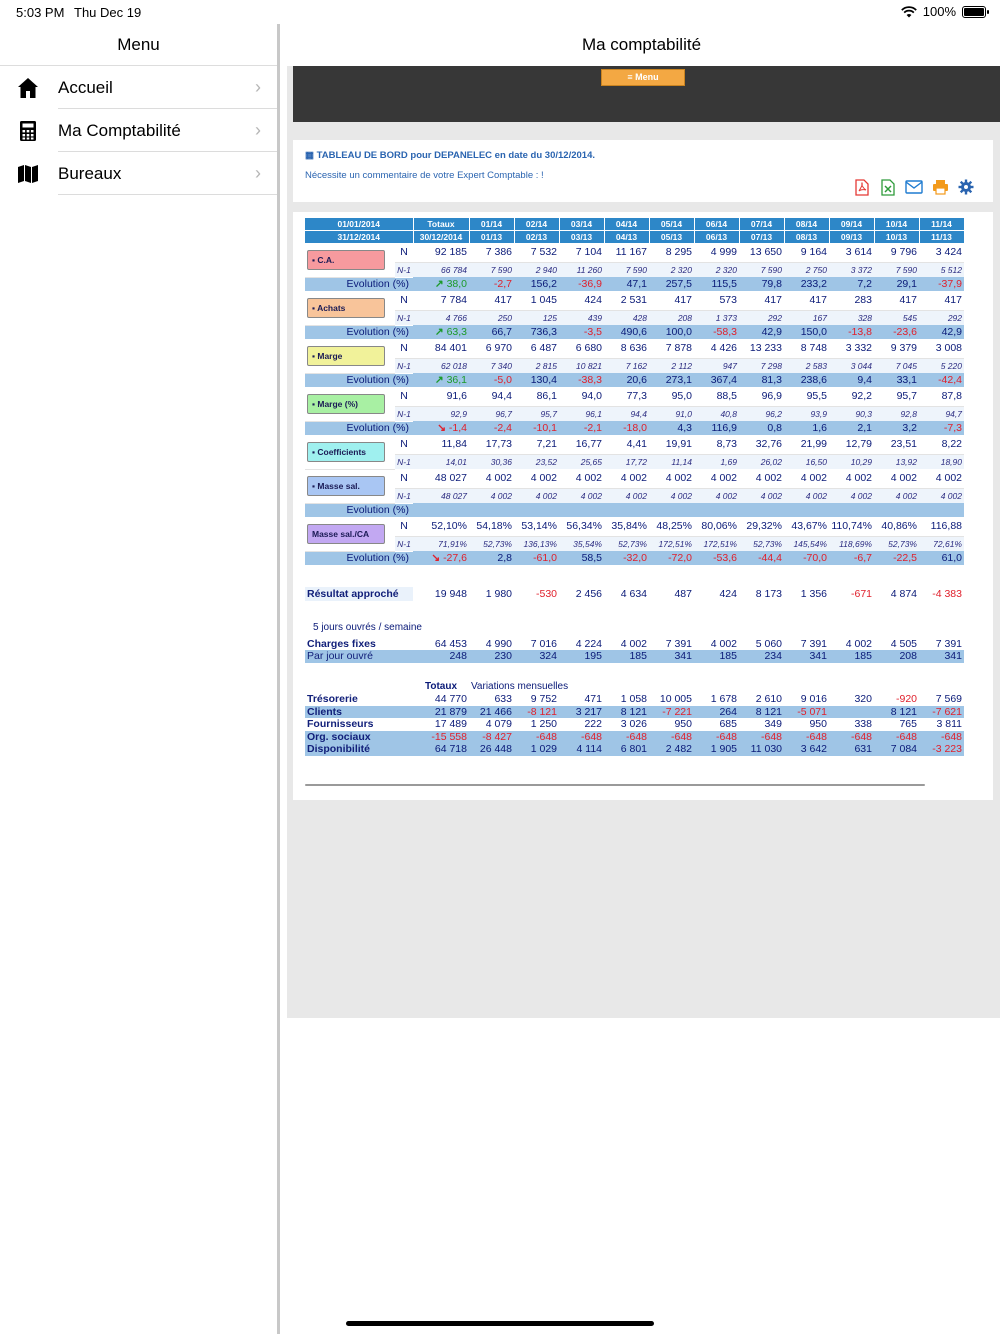 The image size is (1000, 1334). What do you see at coordinates (634, 576) in the screenshot?
I see `spacer-row` at bounding box center [634, 576].